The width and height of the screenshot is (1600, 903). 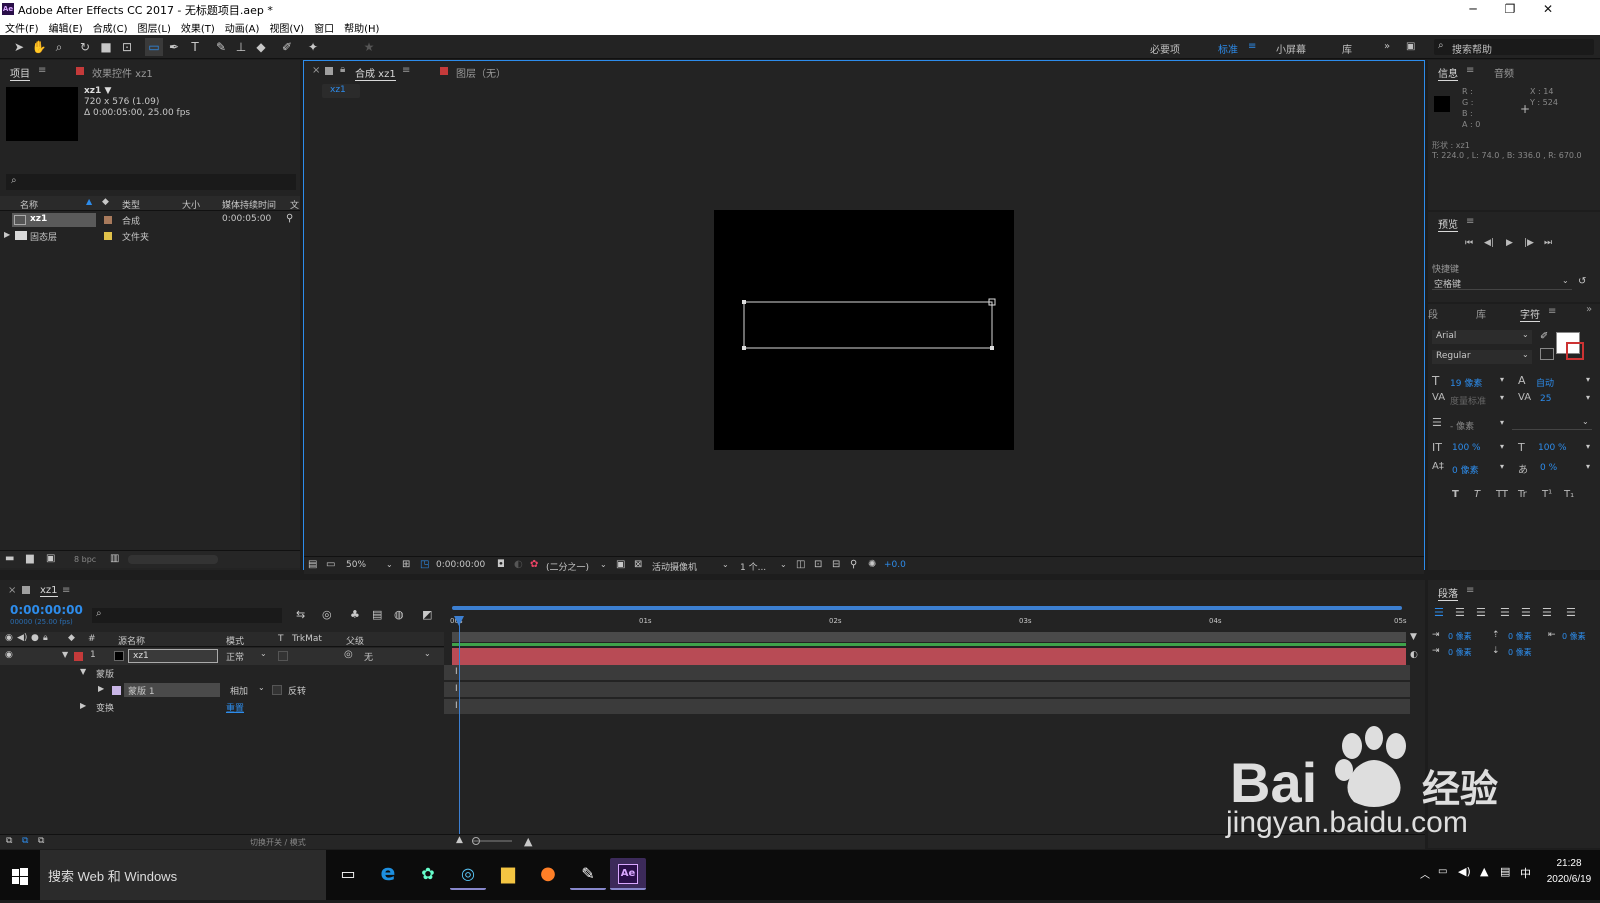 What do you see at coordinates (1165, 48) in the screenshot?
I see `workspace-essentials: 必要项` at bounding box center [1165, 48].